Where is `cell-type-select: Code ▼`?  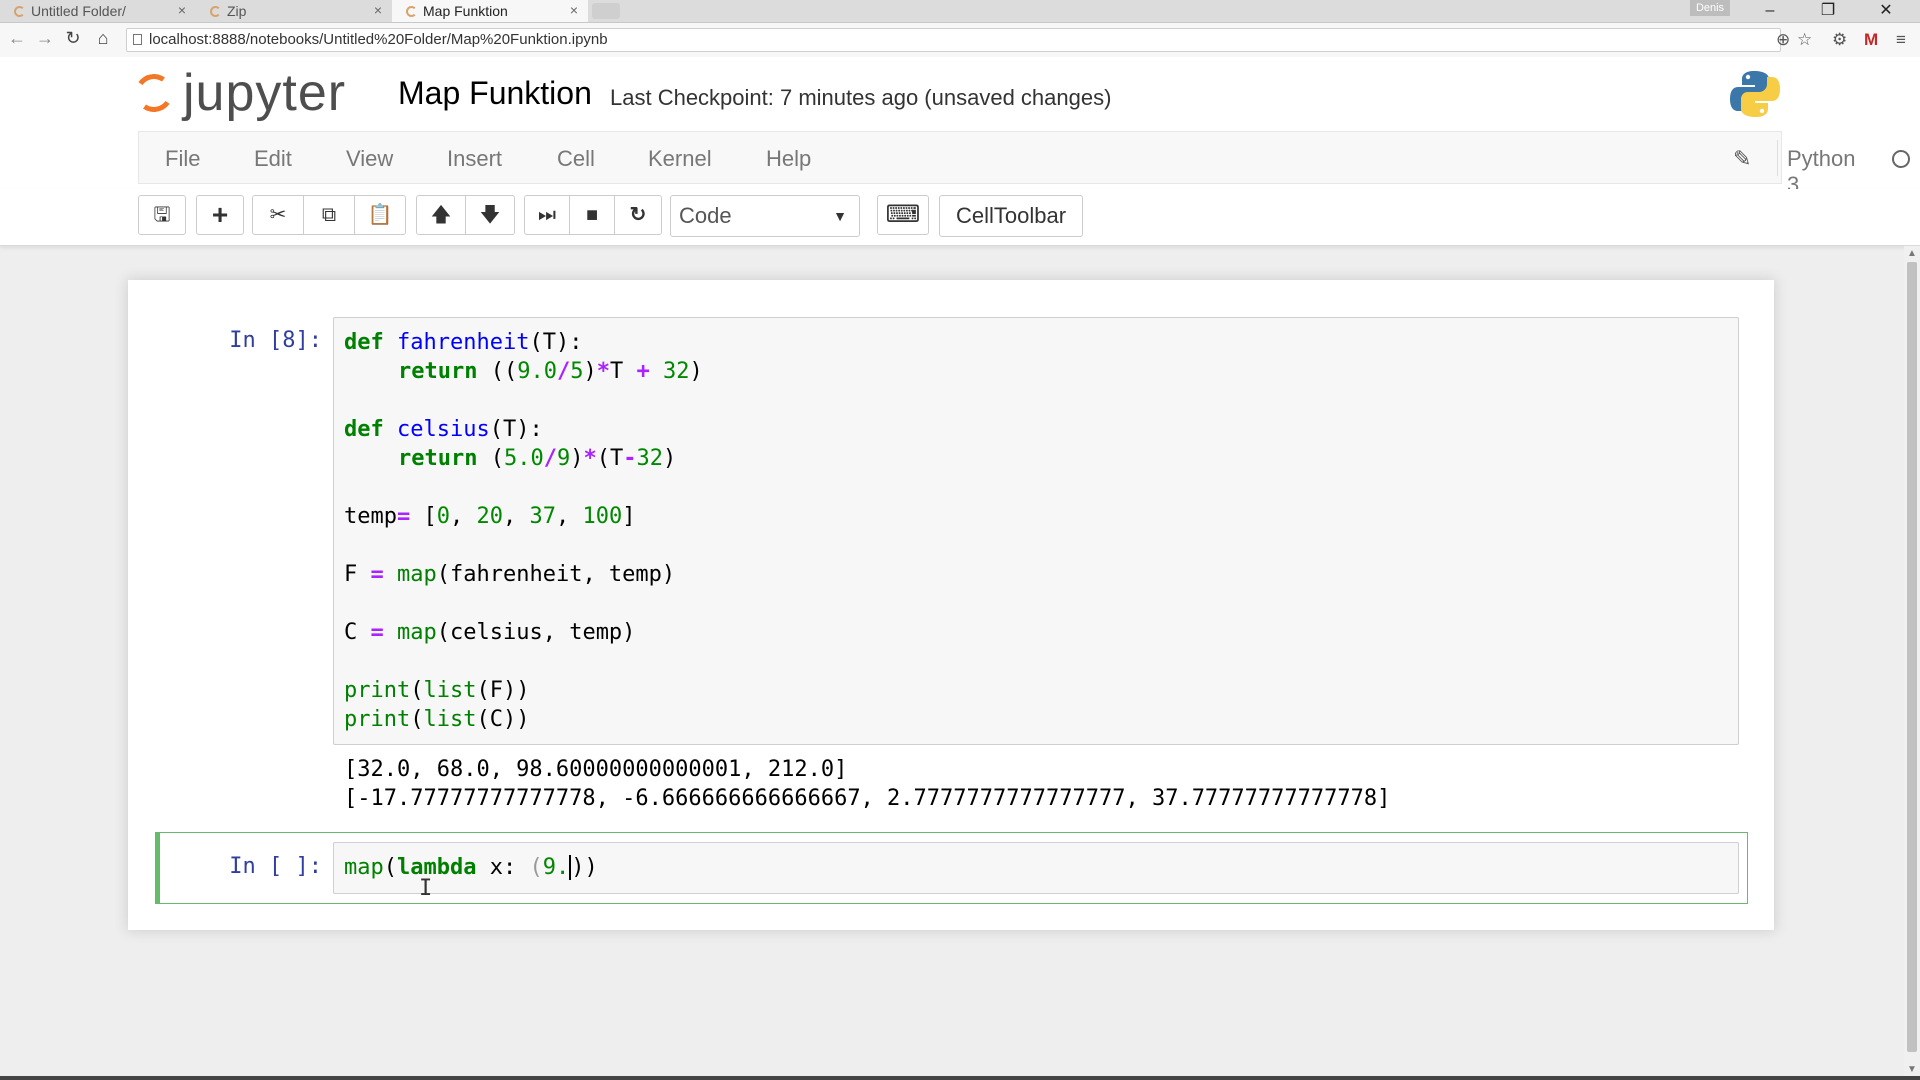 cell-type-select: Code ▼ is located at coordinates (765, 216).